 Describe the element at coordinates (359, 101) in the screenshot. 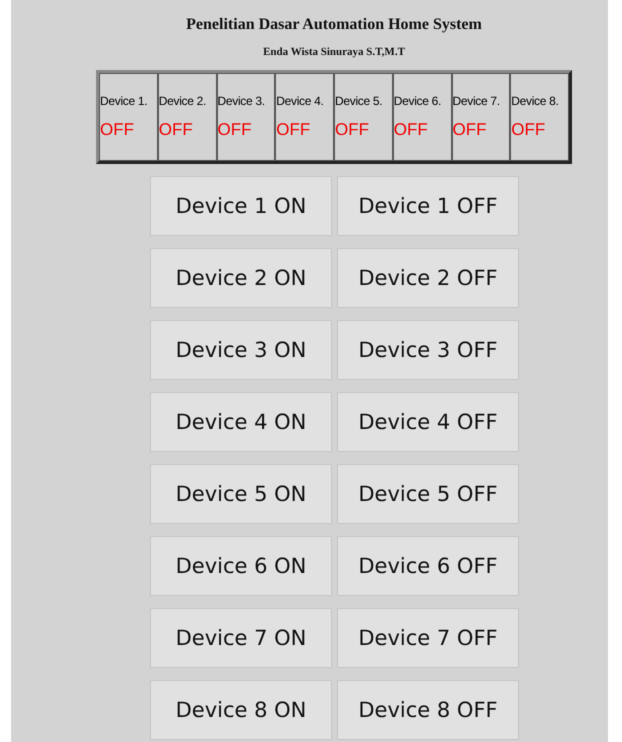

I see `device-label: Device 5.` at that location.